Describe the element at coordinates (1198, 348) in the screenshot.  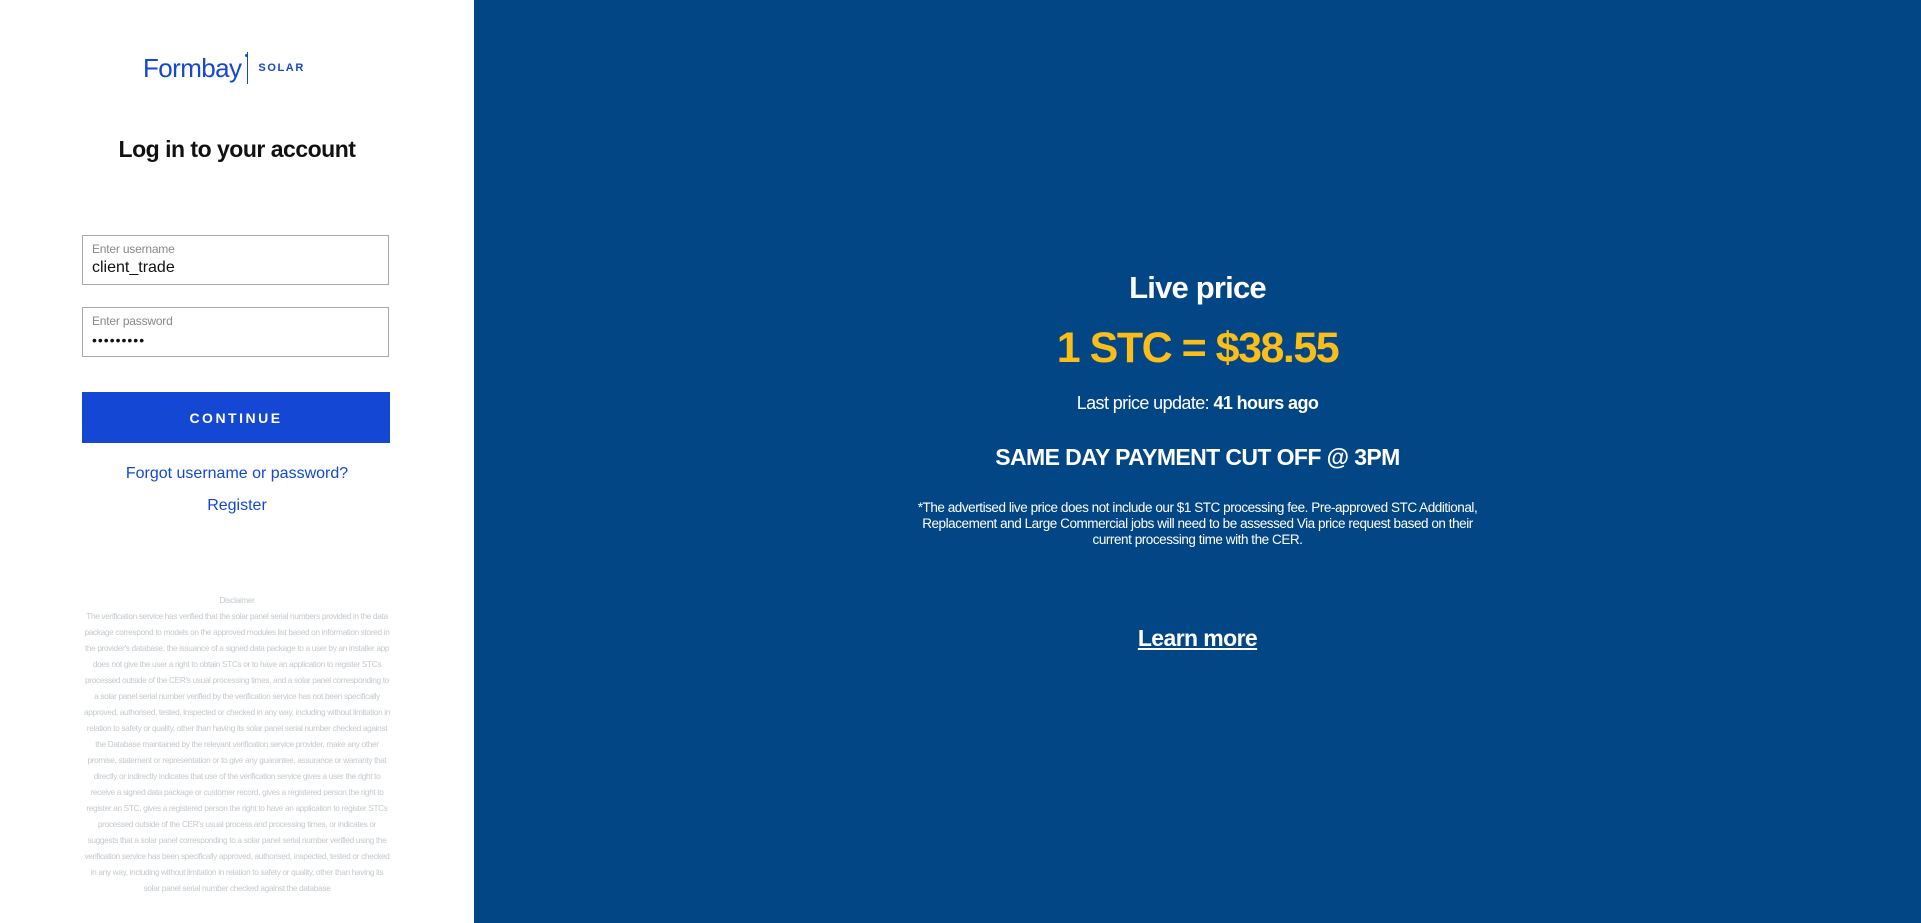
I see `stc-price: 1 STC = $38.55` at that location.